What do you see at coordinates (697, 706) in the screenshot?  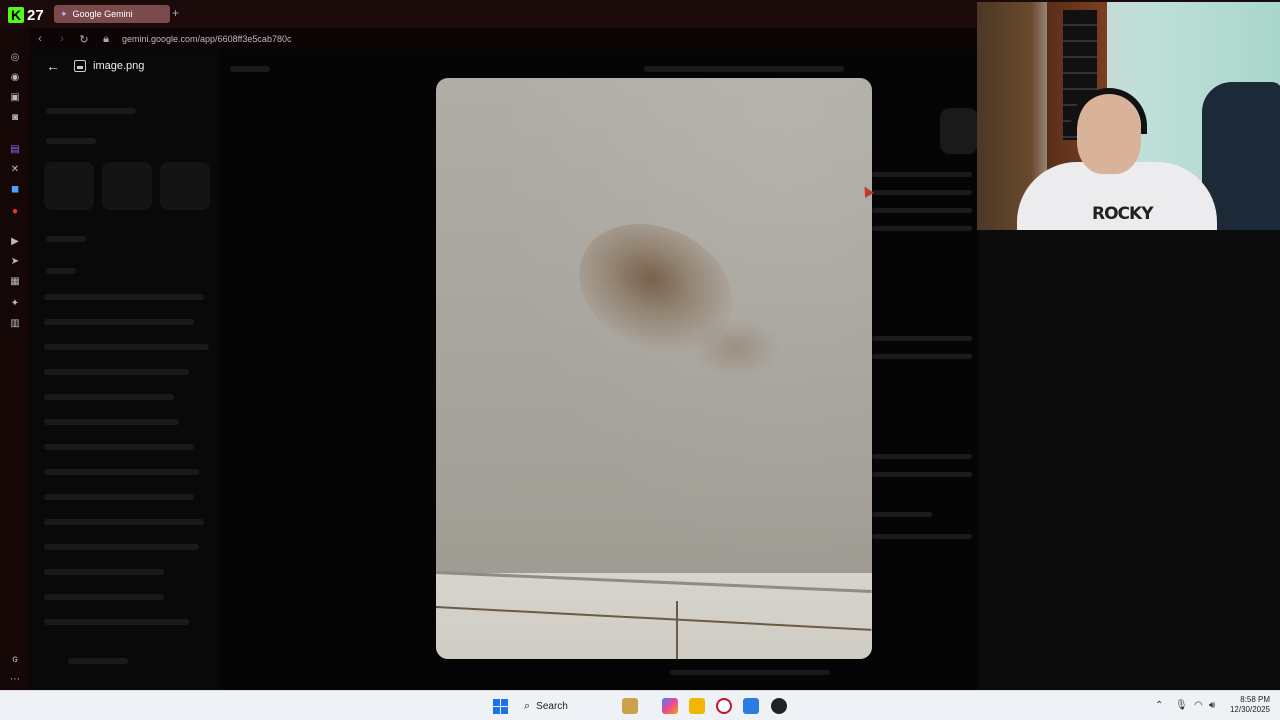 I see `file-explorer-icon` at bounding box center [697, 706].